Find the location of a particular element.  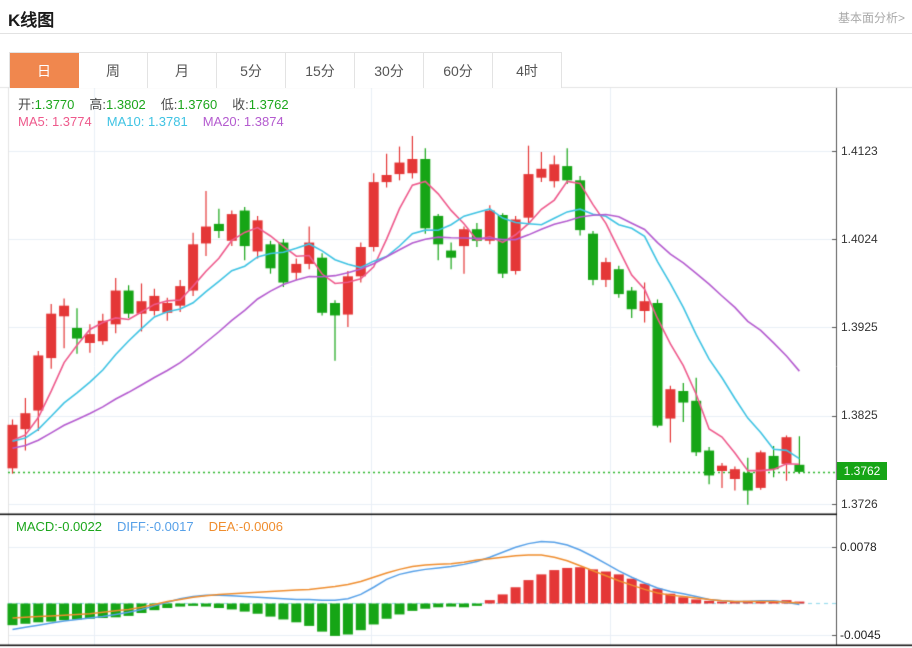

price-axis-label: 1.4024 is located at coordinates (859, 239).